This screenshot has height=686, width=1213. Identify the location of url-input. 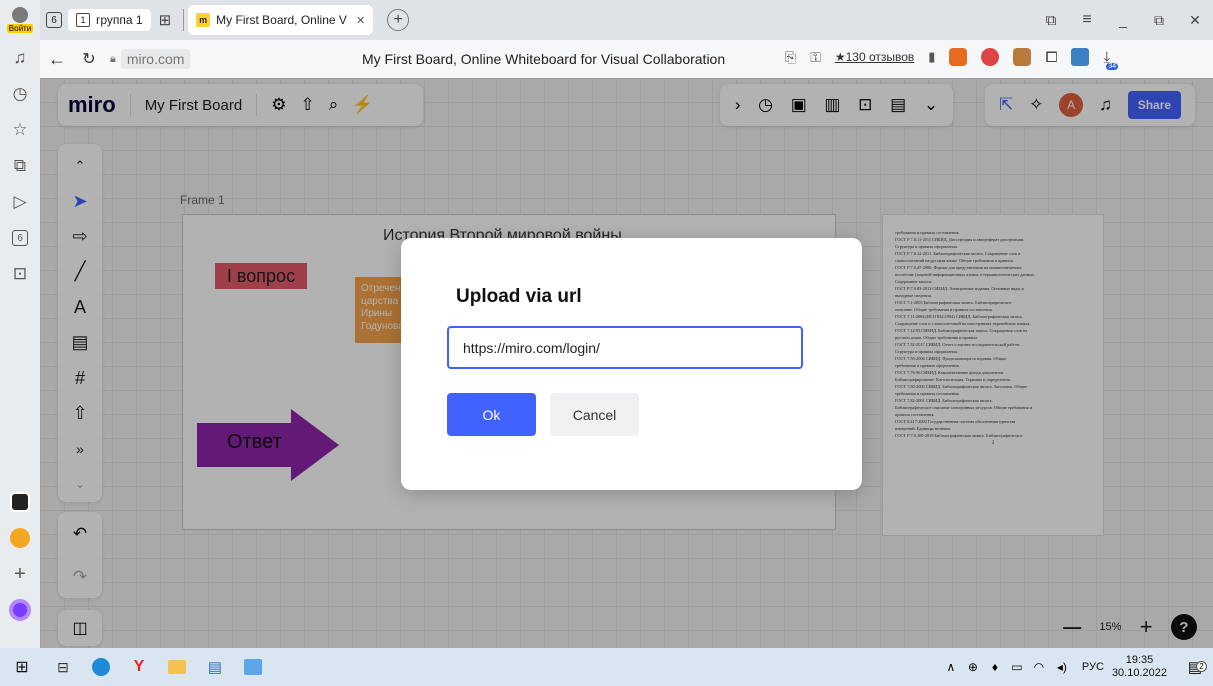
(625, 347).